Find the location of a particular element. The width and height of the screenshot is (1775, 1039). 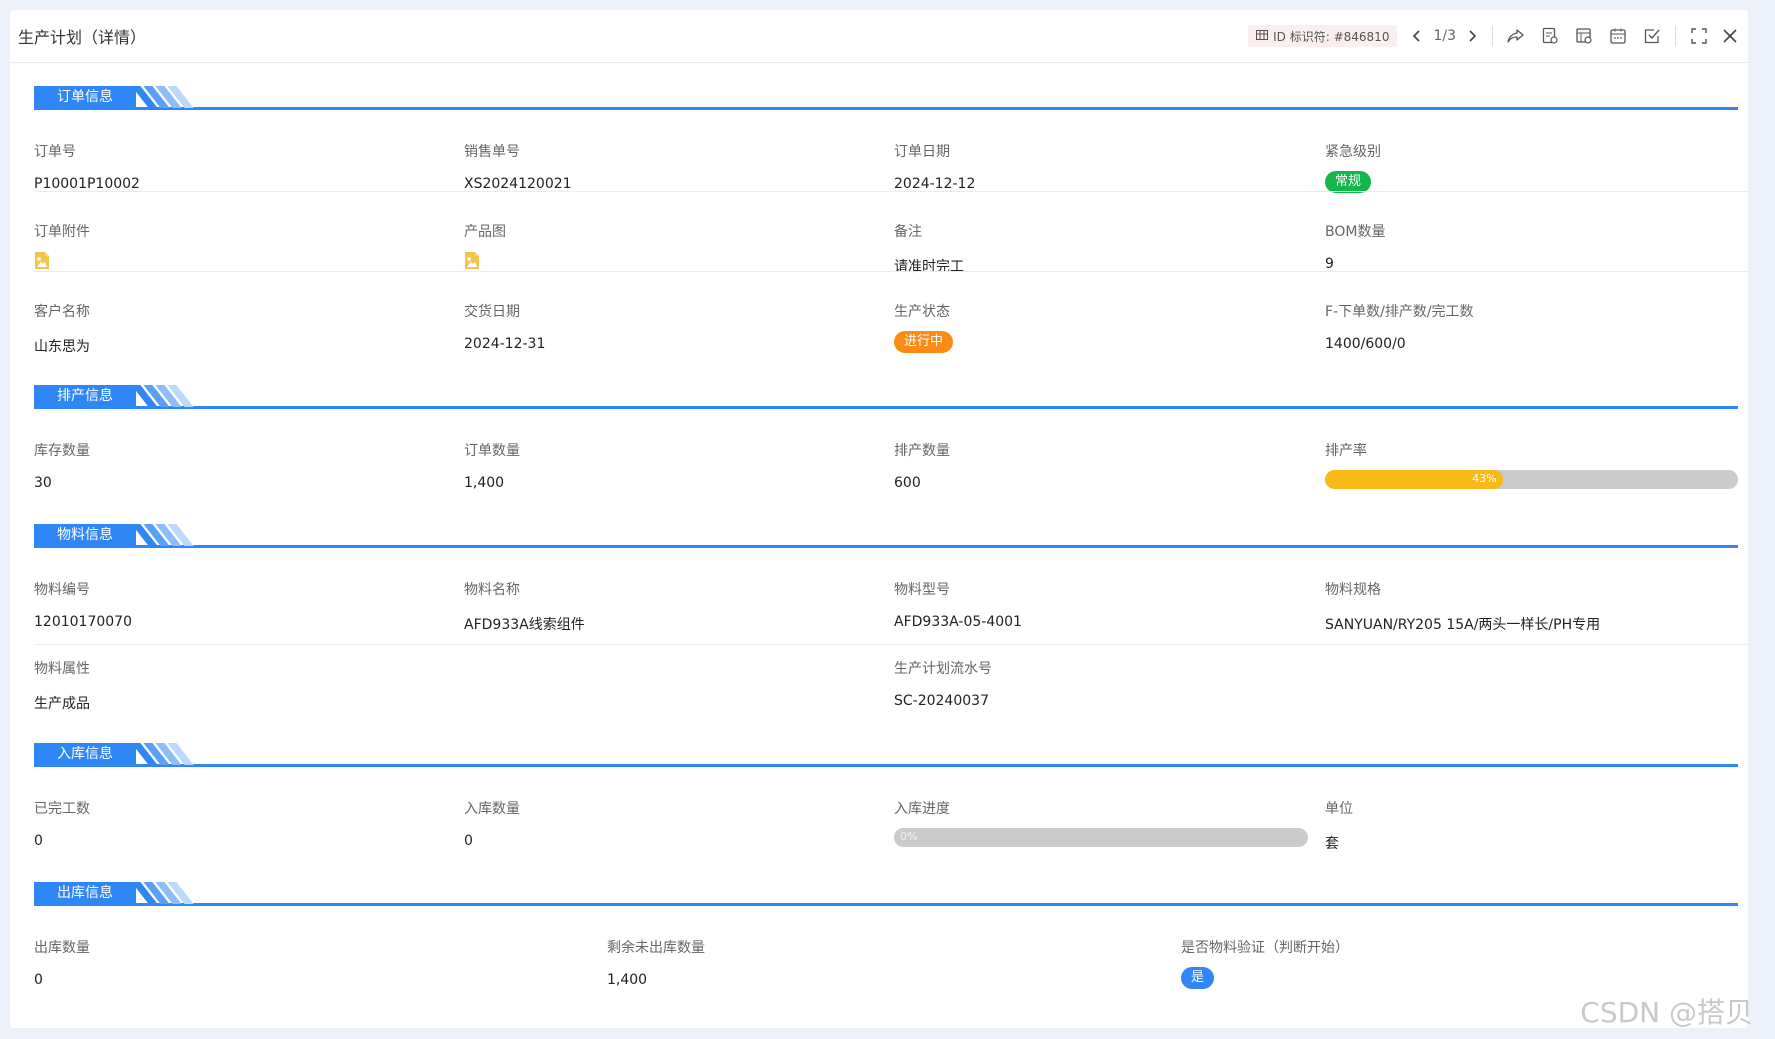

section-title-outbound: 出库信息 is located at coordinates (85, 893).